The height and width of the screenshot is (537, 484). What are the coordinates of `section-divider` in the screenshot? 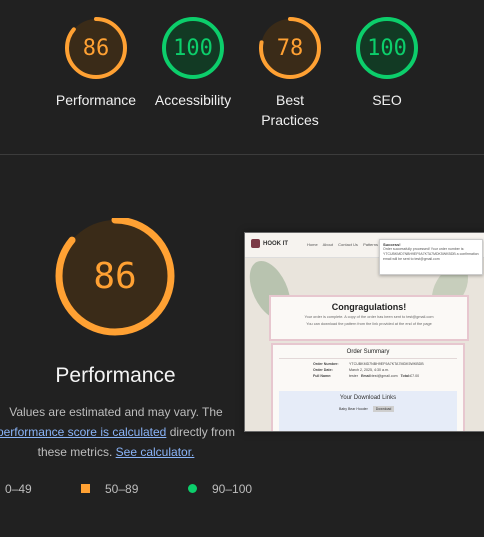 It's located at (242, 154).